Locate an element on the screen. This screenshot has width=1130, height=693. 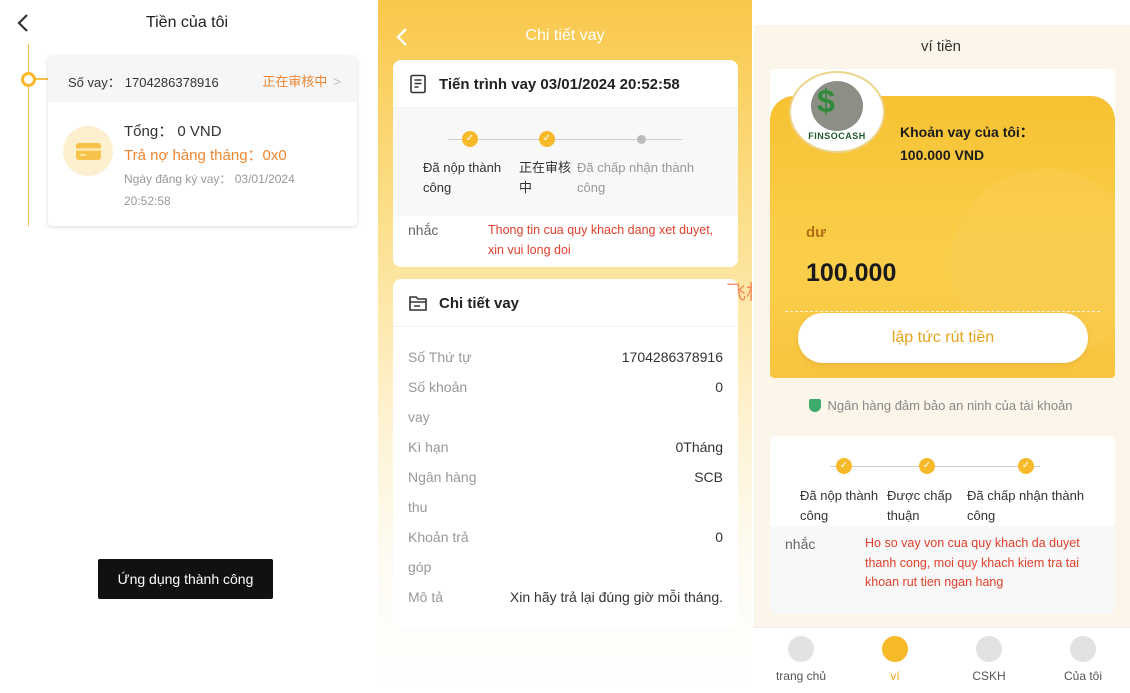
loan-amount-label: Khoản vay của tôi： is located at coordinates (967, 132).